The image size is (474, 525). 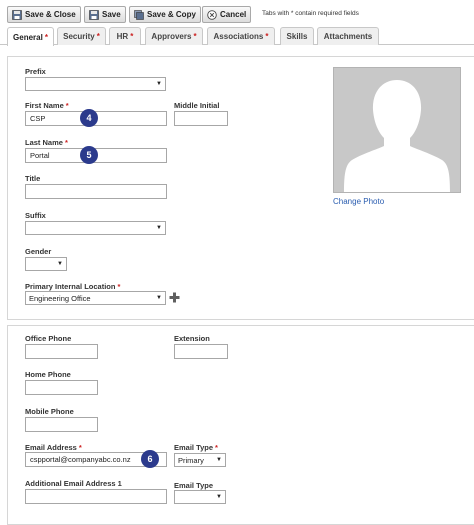 What do you see at coordinates (73, 483) in the screenshot?
I see `additional-email-label: Additional Email Address 1` at bounding box center [73, 483].